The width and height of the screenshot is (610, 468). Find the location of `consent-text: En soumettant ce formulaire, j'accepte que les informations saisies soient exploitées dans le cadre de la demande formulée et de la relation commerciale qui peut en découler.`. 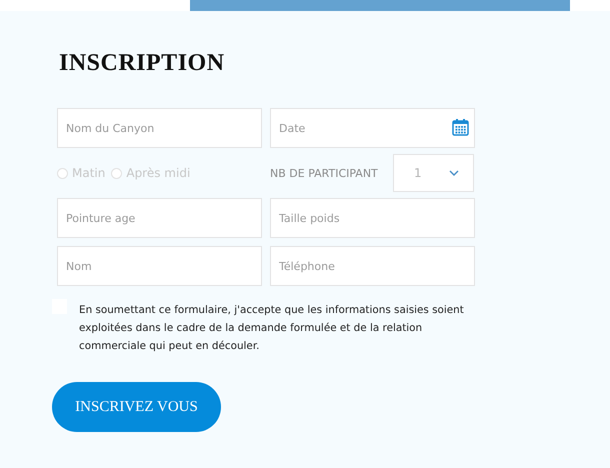

consent-text: En soumettant ce formulaire, j'accepte que les informations saisies soient exploitées dans le cadre de la demande formulée et de la relation commerciale qui peut en découler. is located at coordinates (272, 328).